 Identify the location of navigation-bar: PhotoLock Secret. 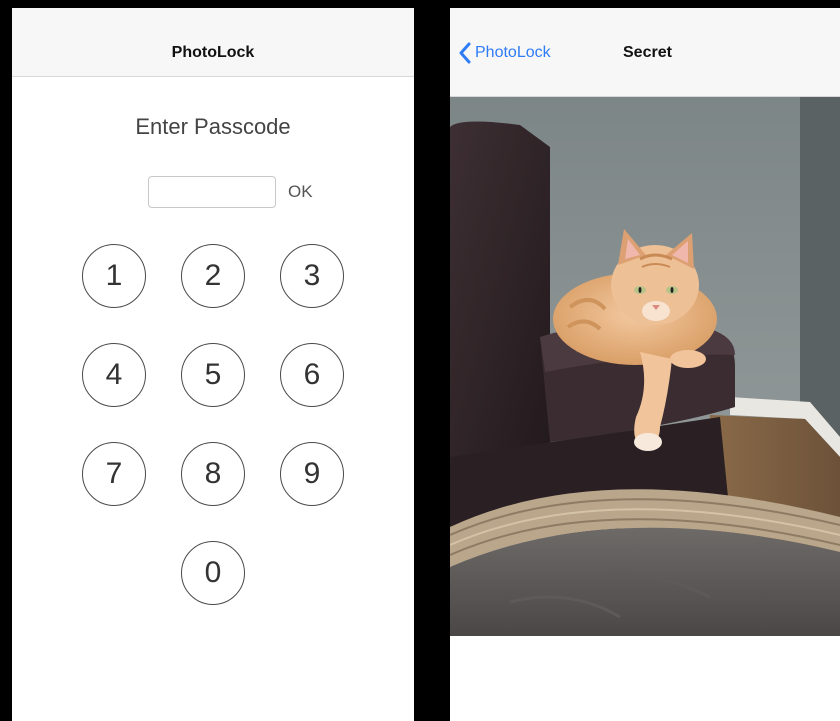
(645, 52).